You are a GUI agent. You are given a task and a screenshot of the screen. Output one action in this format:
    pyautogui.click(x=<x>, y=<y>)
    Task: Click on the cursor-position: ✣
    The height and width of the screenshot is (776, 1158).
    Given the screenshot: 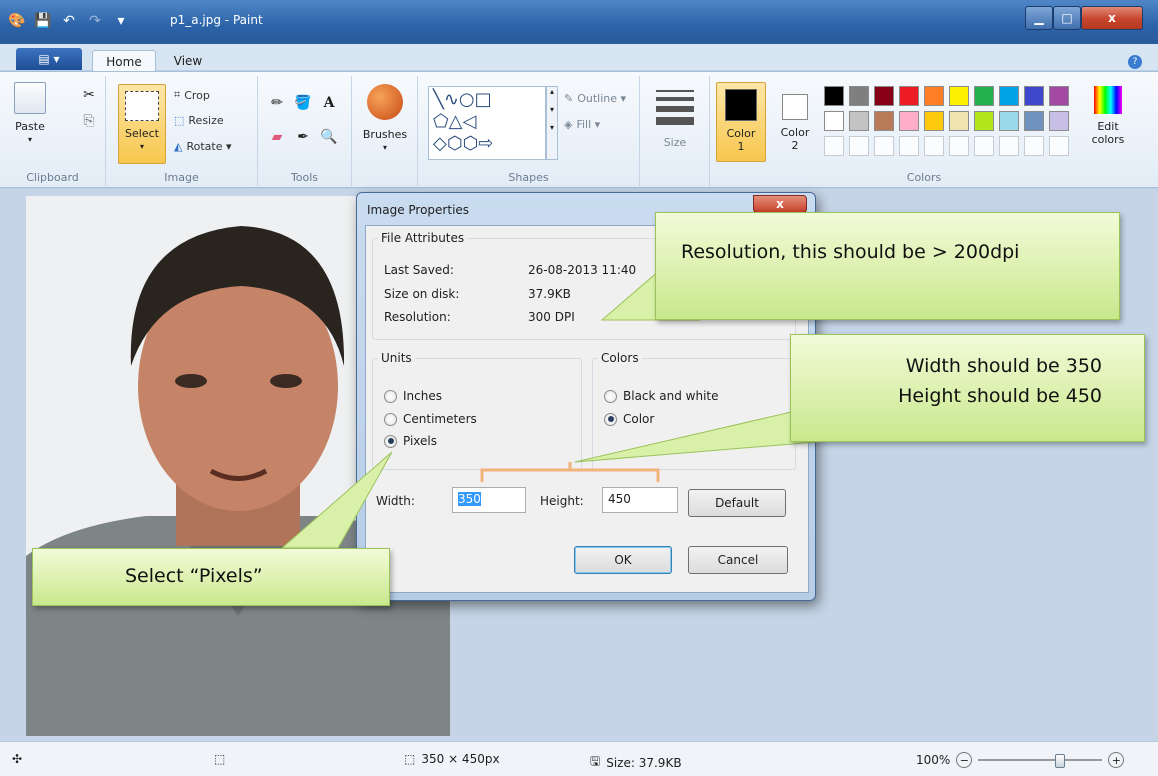 What is the action you would take?
    pyautogui.click(x=17, y=759)
    